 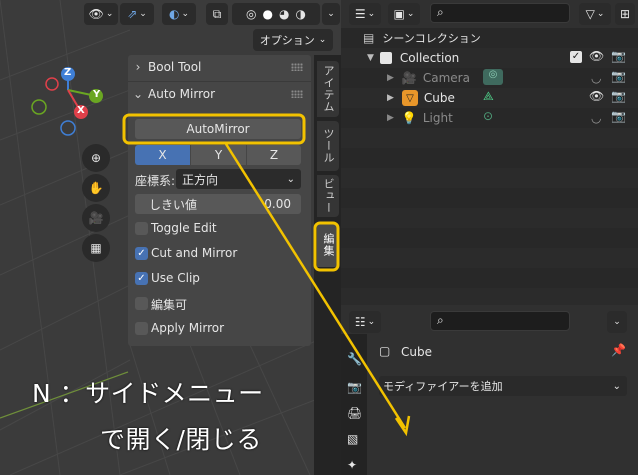 What do you see at coordinates (385, 58) in the screenshot?
I see `collection-icon` at bounding box center [385, 58].